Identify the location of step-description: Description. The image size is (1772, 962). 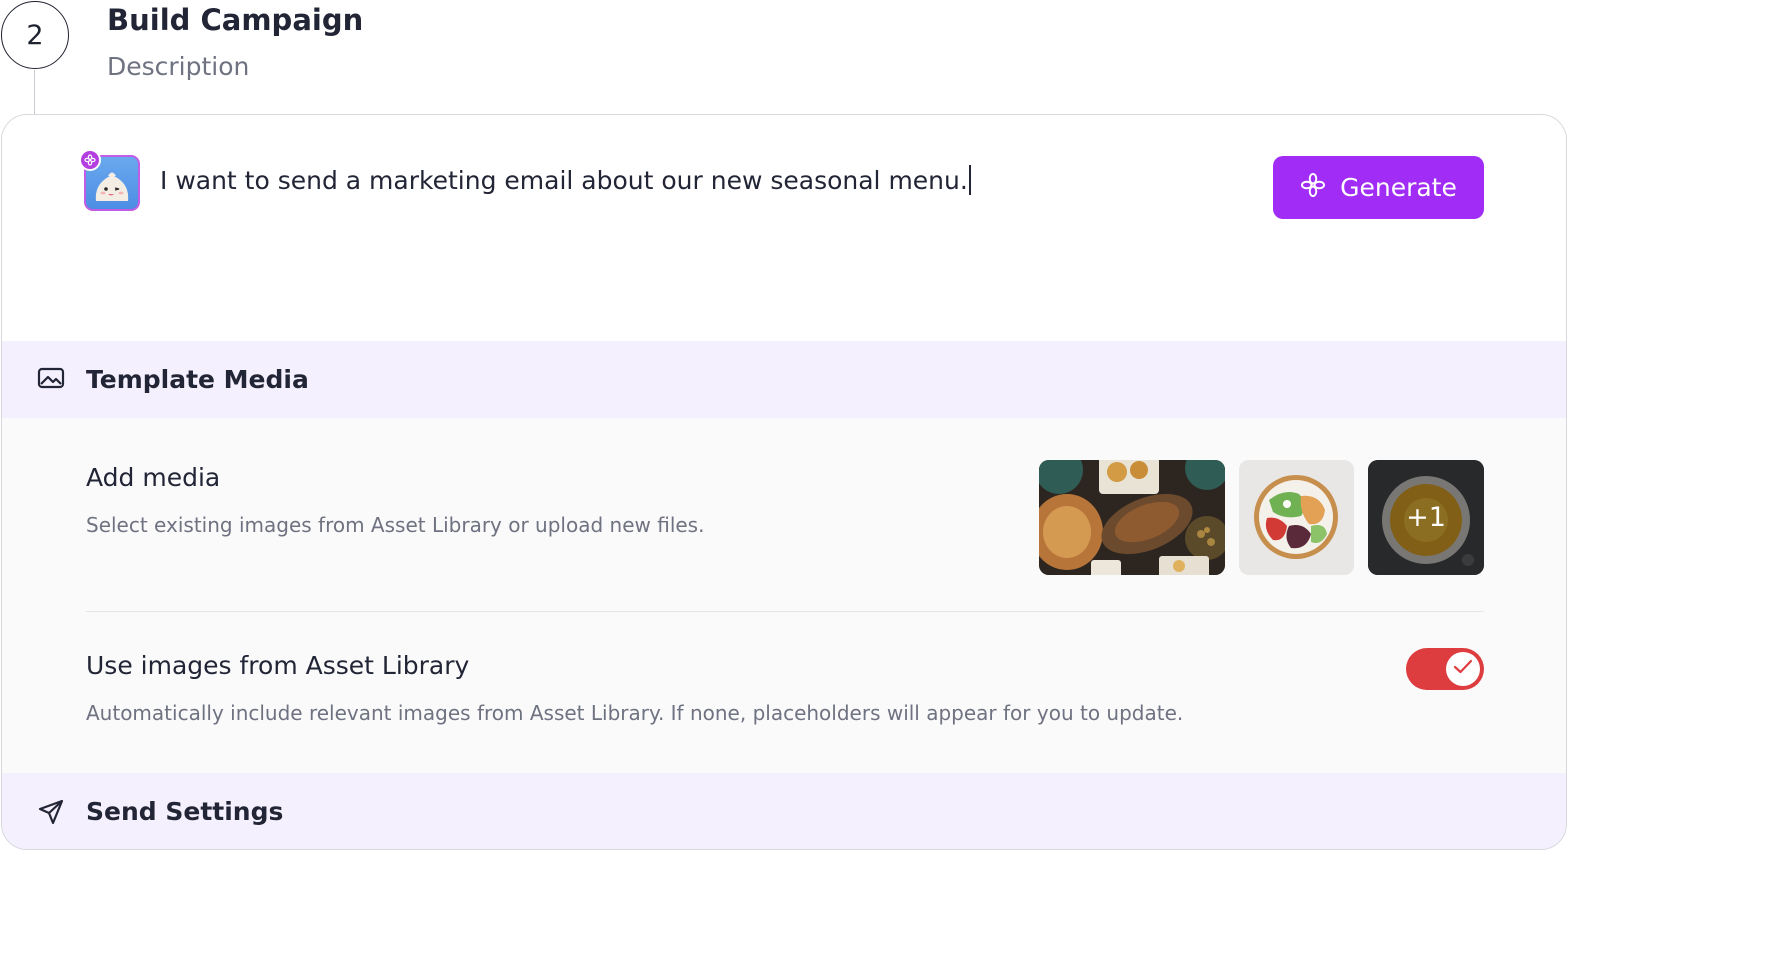
(178, 66).